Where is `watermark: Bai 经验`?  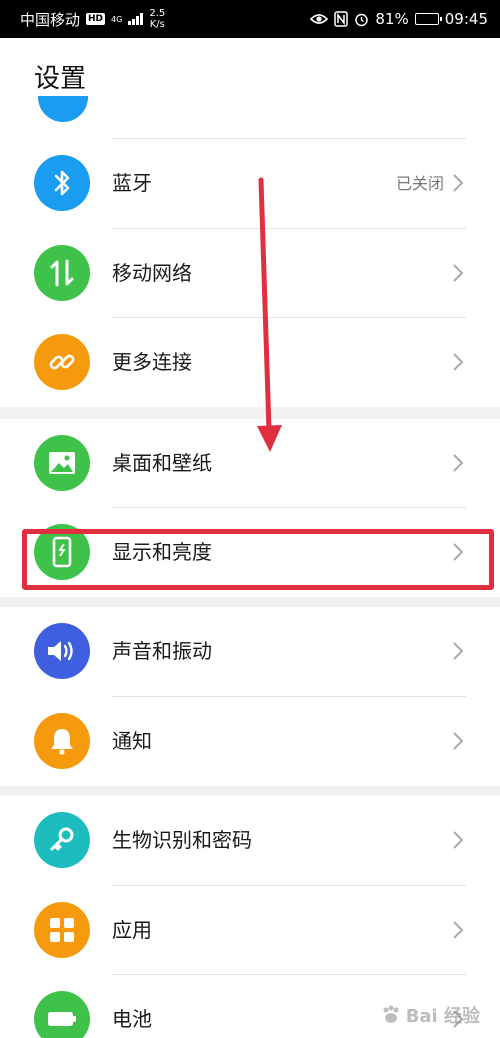 watermark: Bai 经验 is located at coordinates (430, 1015).